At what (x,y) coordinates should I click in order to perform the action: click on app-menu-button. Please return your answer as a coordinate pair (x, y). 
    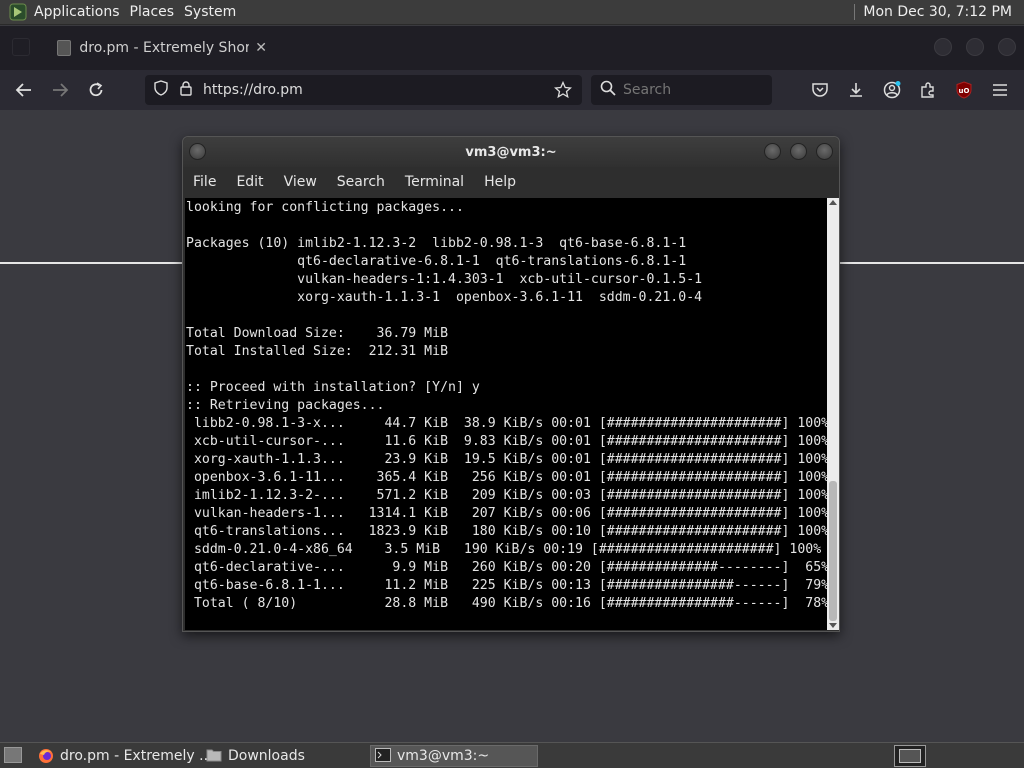
    Looking at the image, I should click on (1000, 90).